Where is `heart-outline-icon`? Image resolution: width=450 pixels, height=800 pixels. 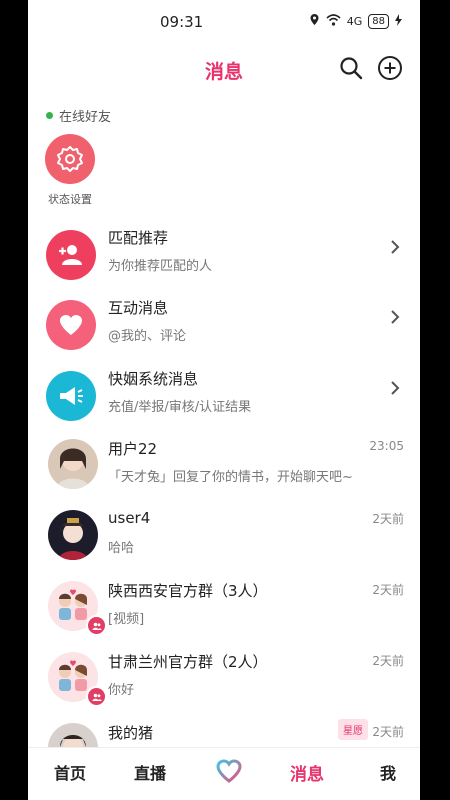 heart-outline-icon is located at coordinates (229, 771).